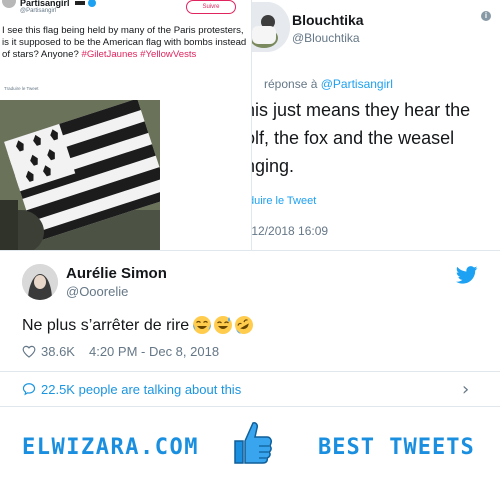  What do you see at coordinates (361, 110) in the screenshot?
I see `right-text-line: his just means they hear the` at bounding box center [361, 110].